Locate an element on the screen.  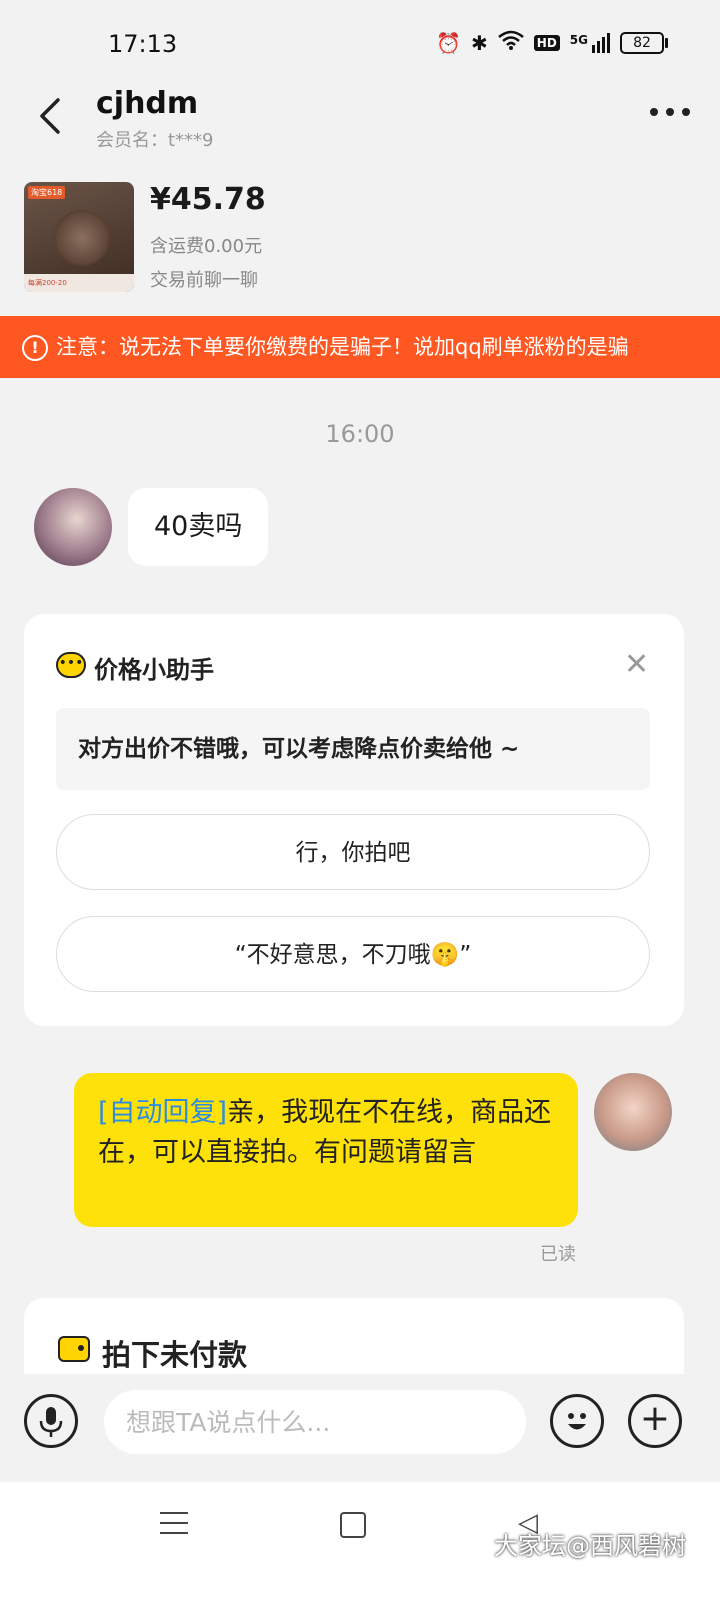
wallet-icon is located at coordinates (74, 1349).